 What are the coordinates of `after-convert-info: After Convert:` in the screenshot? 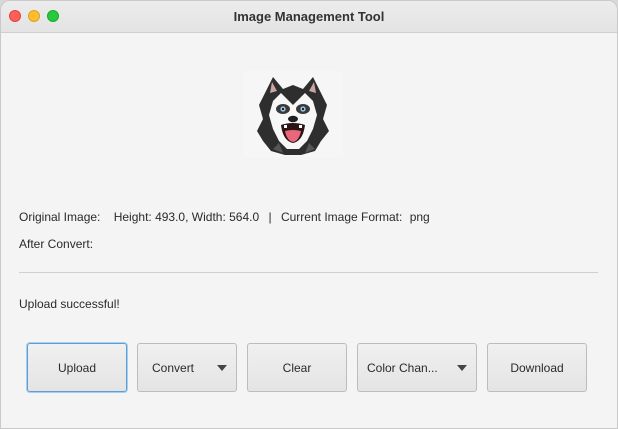 It's located at (56, 244).